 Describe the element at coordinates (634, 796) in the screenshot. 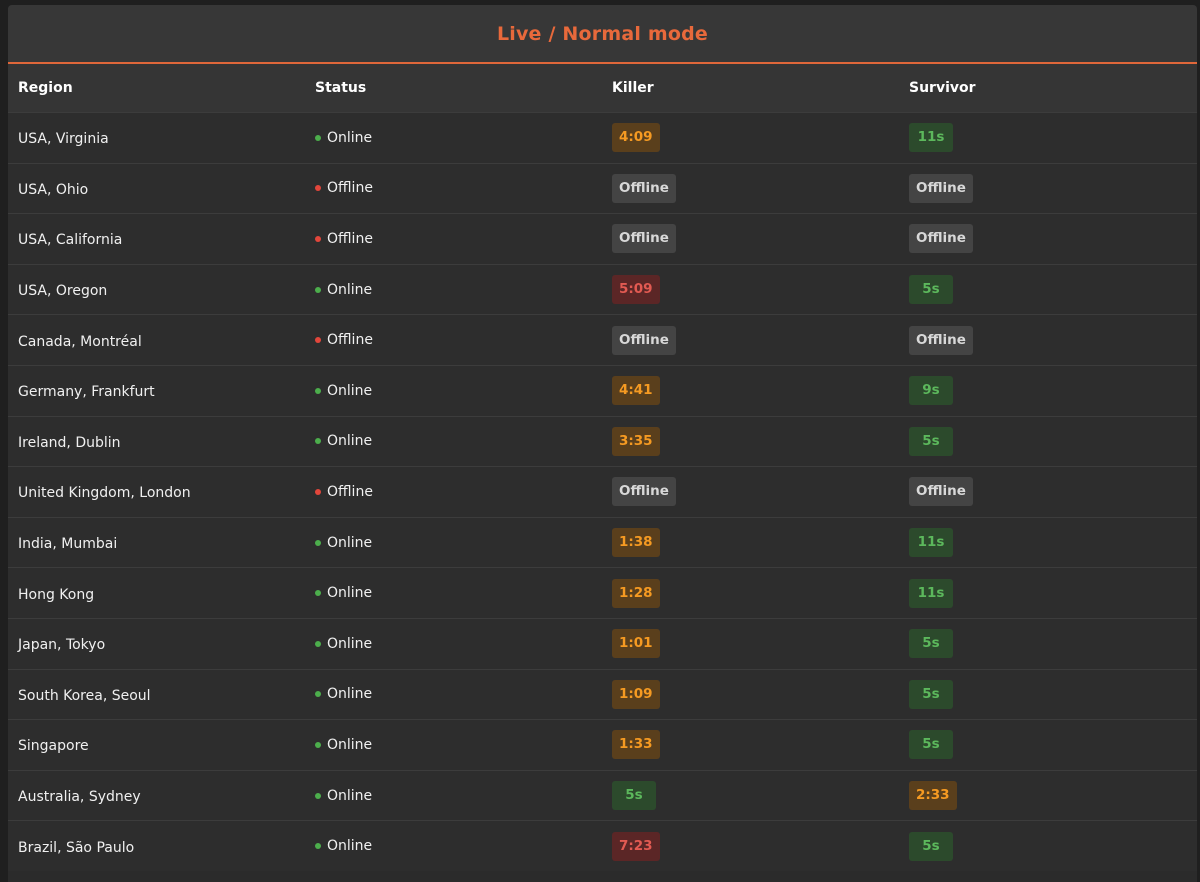

I see `killer-queue-badge: 5s` at that location.